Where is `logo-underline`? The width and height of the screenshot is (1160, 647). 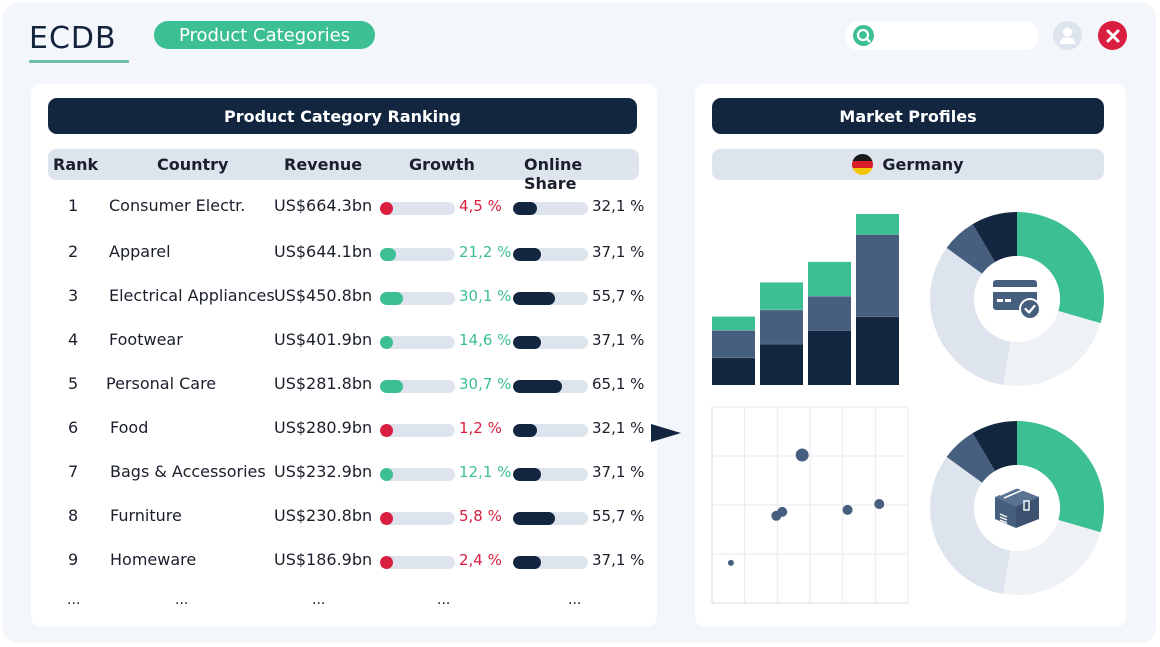 logo-underline is located at coordinates (79, 61).